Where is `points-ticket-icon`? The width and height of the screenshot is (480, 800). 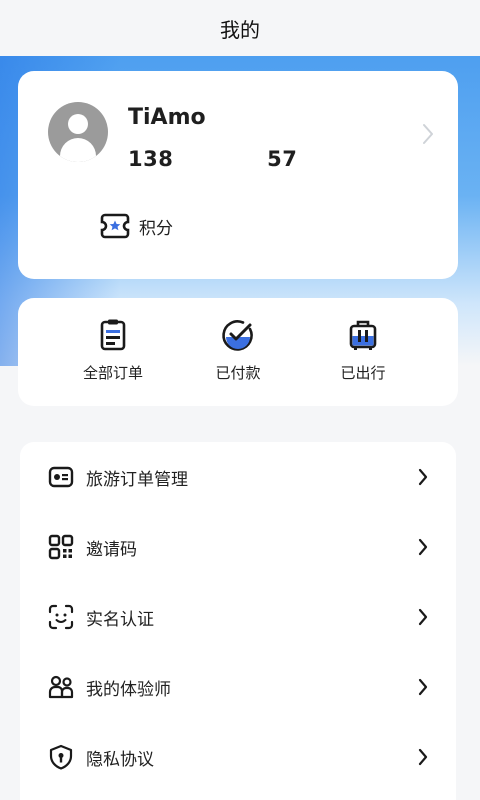 points-ticket-icon is located at coordinates (115, 226).